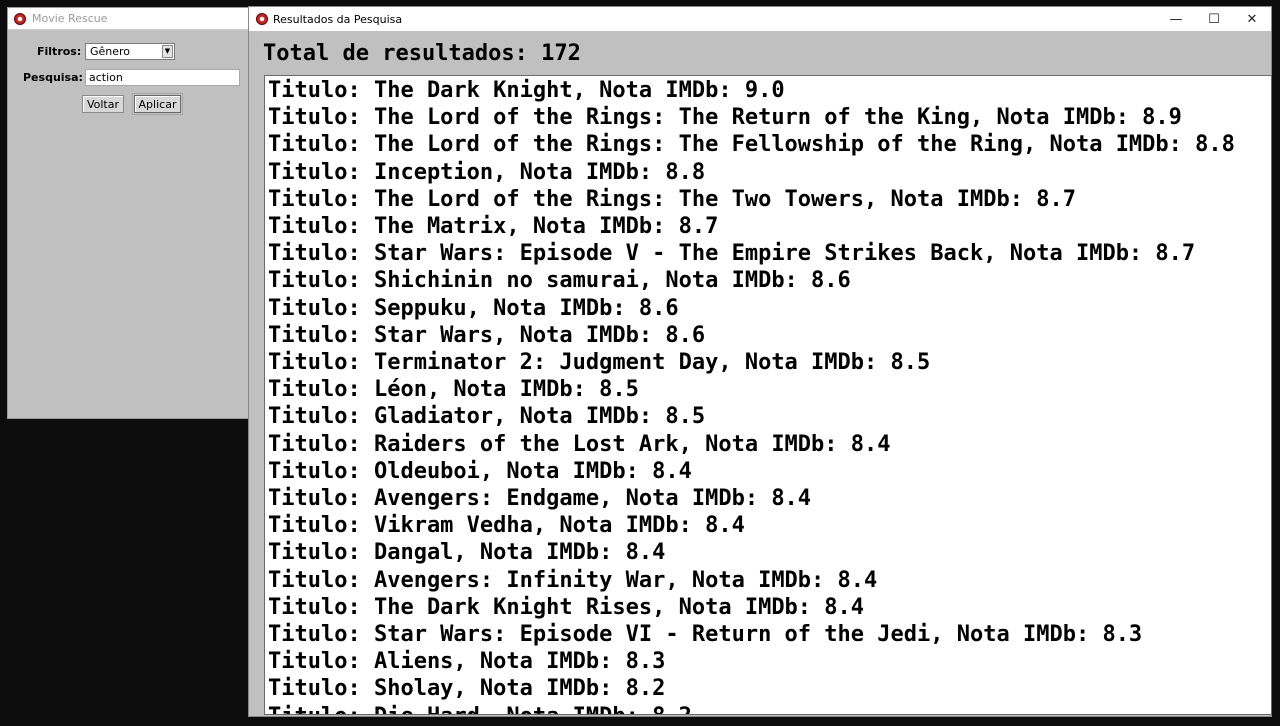 The width and height of the screenshot is (1280, 726). I want to click on list-item: Titulo: Léon, Nota IMDb: 8.5, so click(750, 389).